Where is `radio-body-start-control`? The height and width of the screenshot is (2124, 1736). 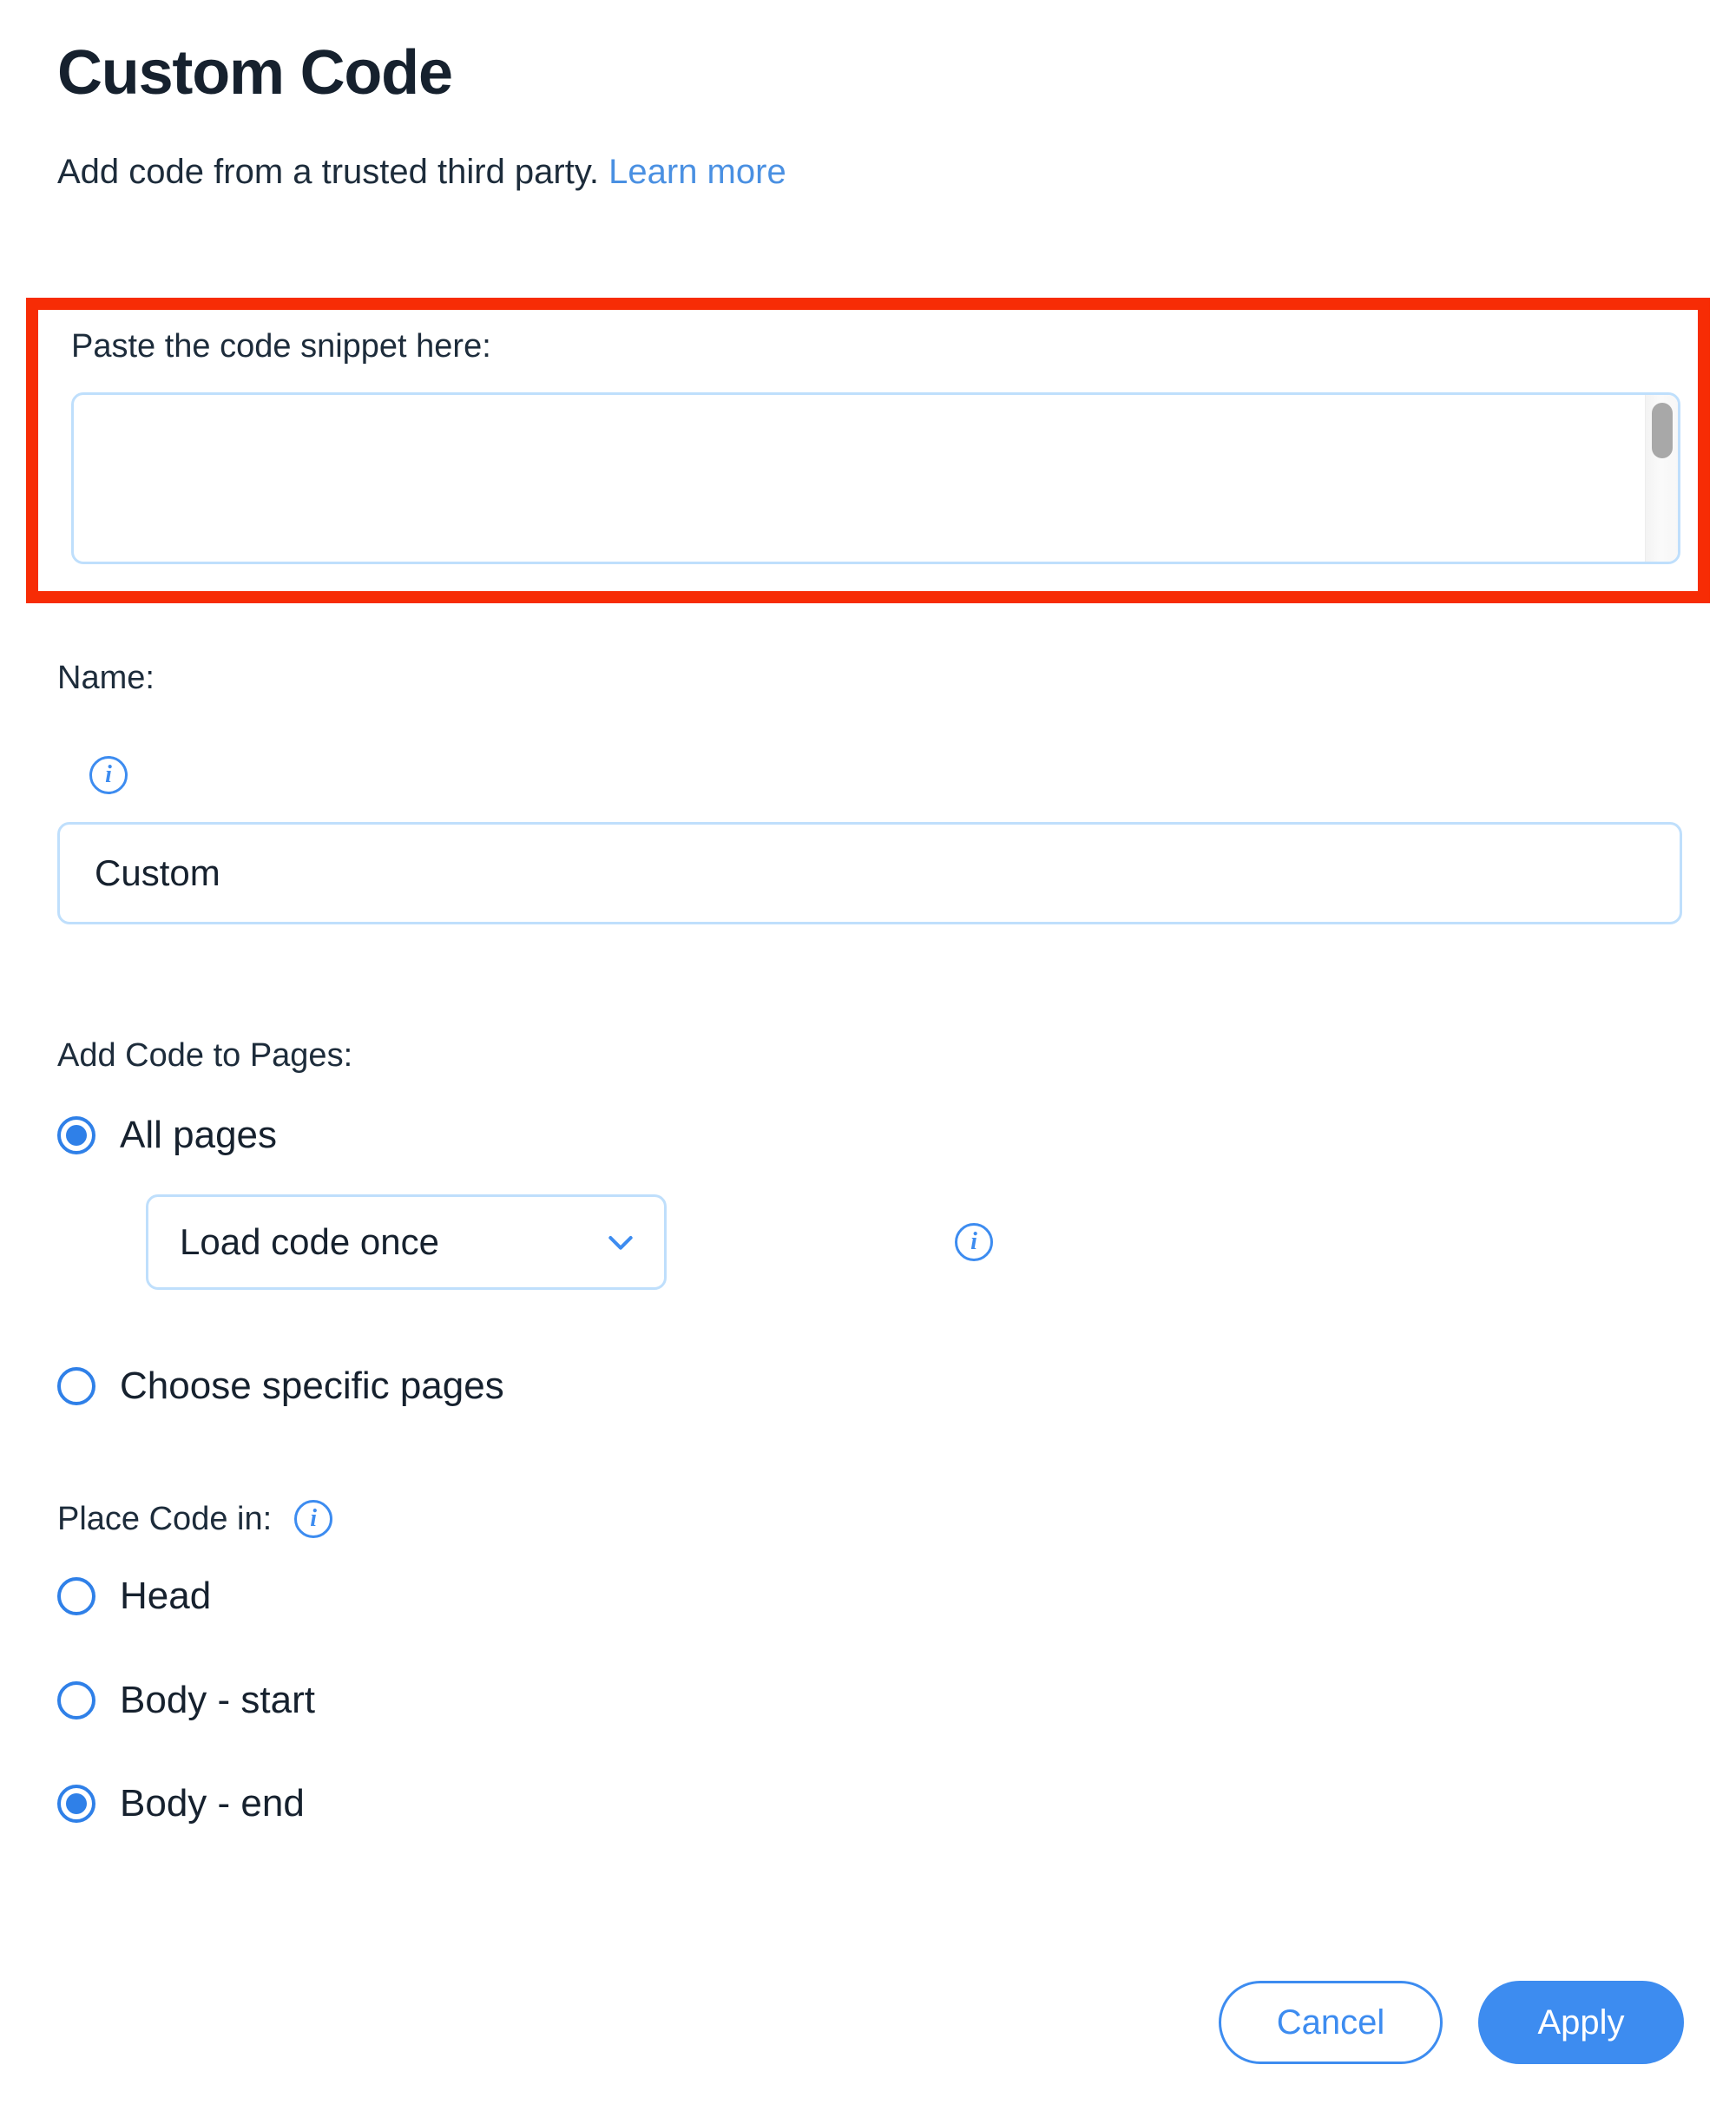 radio-body-start-control is located at coordinates (76, 1701).